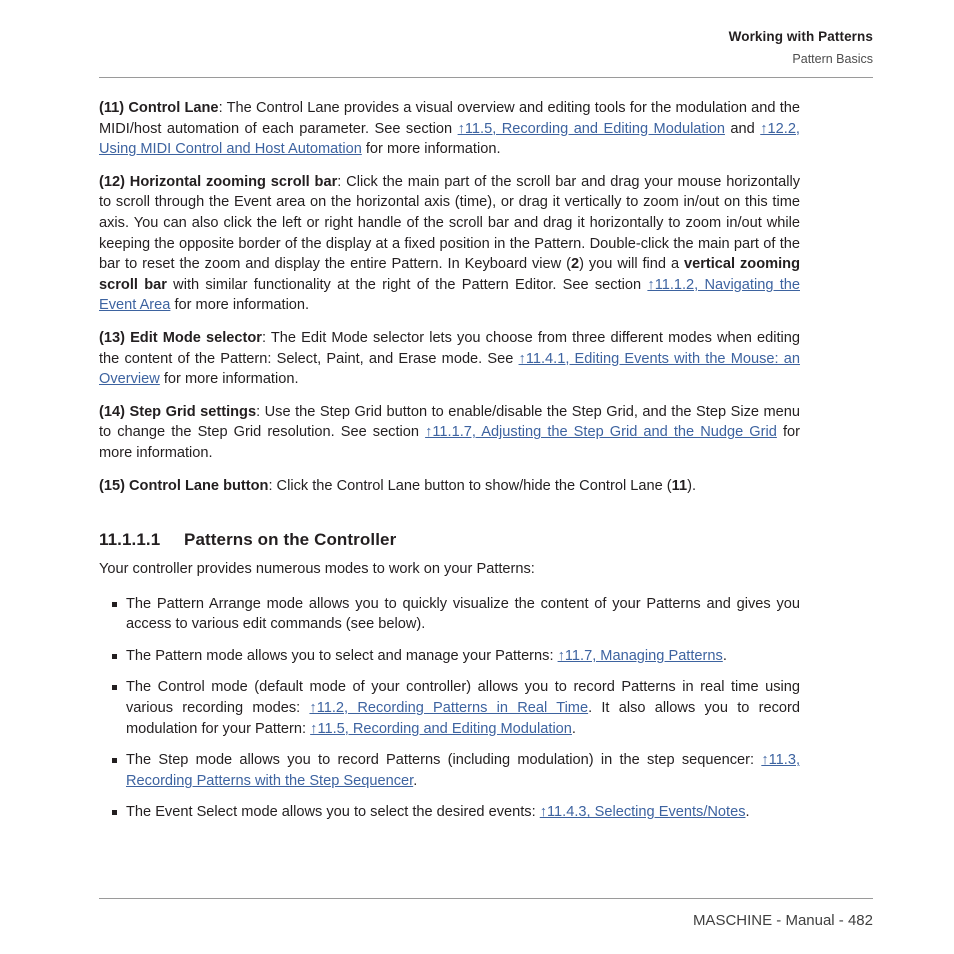 The height and width of the screenshot is (954, 954). What do you see at coordinates (240, 305) in the screenshot?
I see `paragraph-12-text-4: for more information.` at bounding box center [240, 305].